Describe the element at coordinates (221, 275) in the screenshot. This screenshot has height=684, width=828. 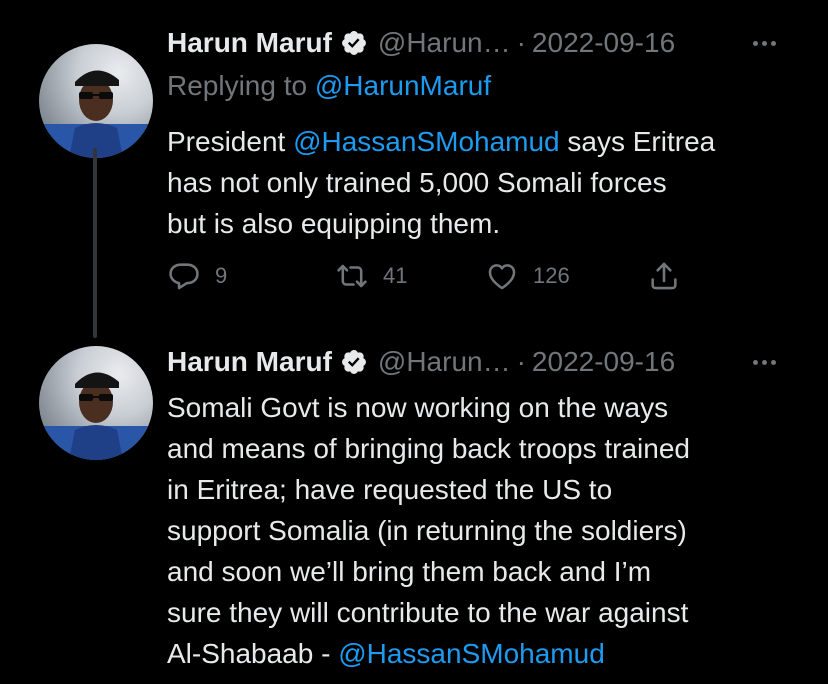
I see `reply-count: 9` at that location.